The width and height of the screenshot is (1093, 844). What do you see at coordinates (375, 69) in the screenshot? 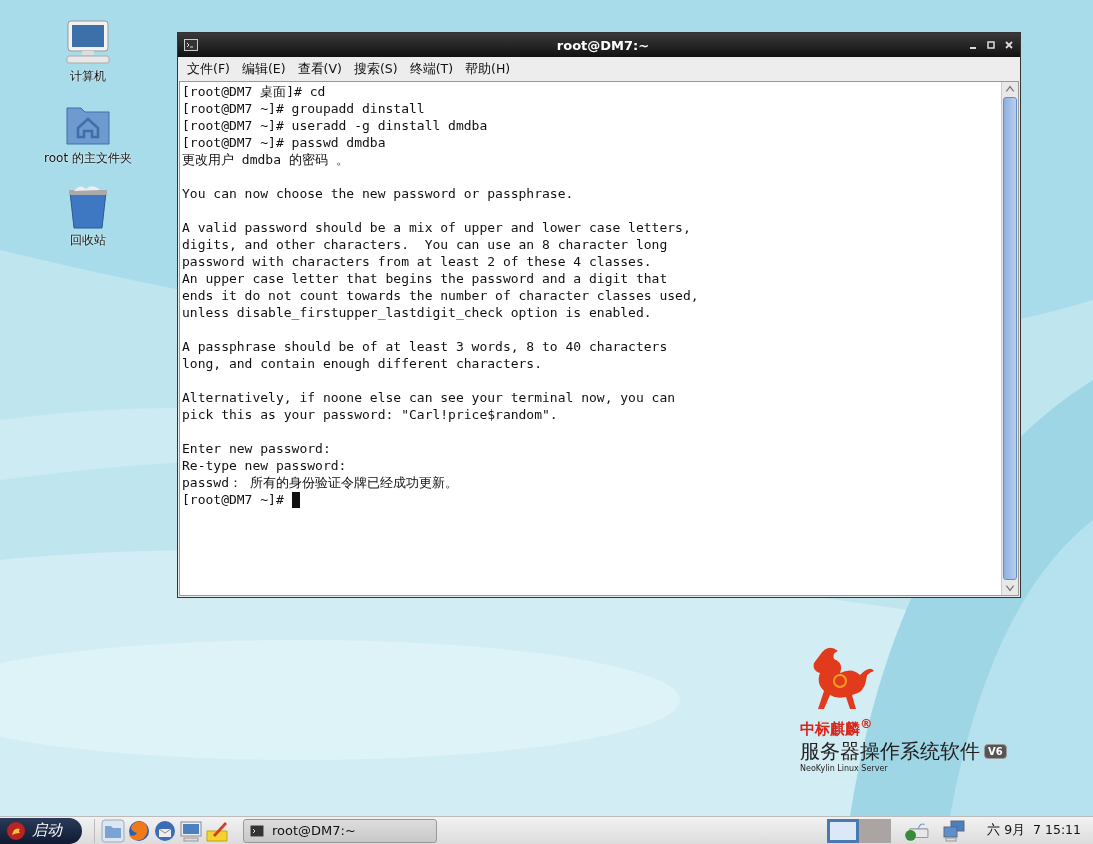
I see `menu-item: 搜索(S)` at bounding box center [375, 69].